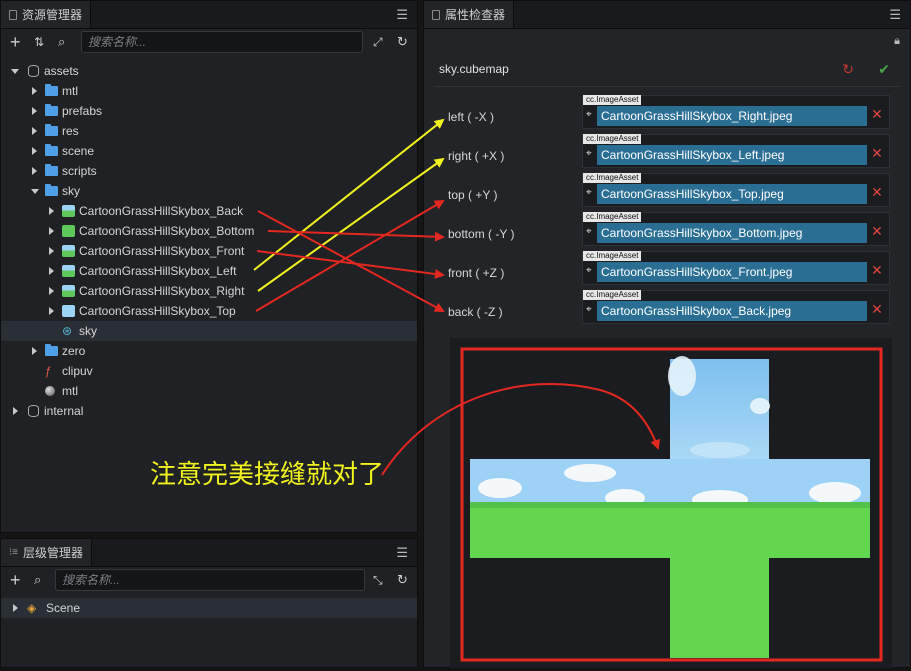  Describe the element at coordinates (209, 91) in the screenshot. I see `tree-item-mtl: mtl` at that location.